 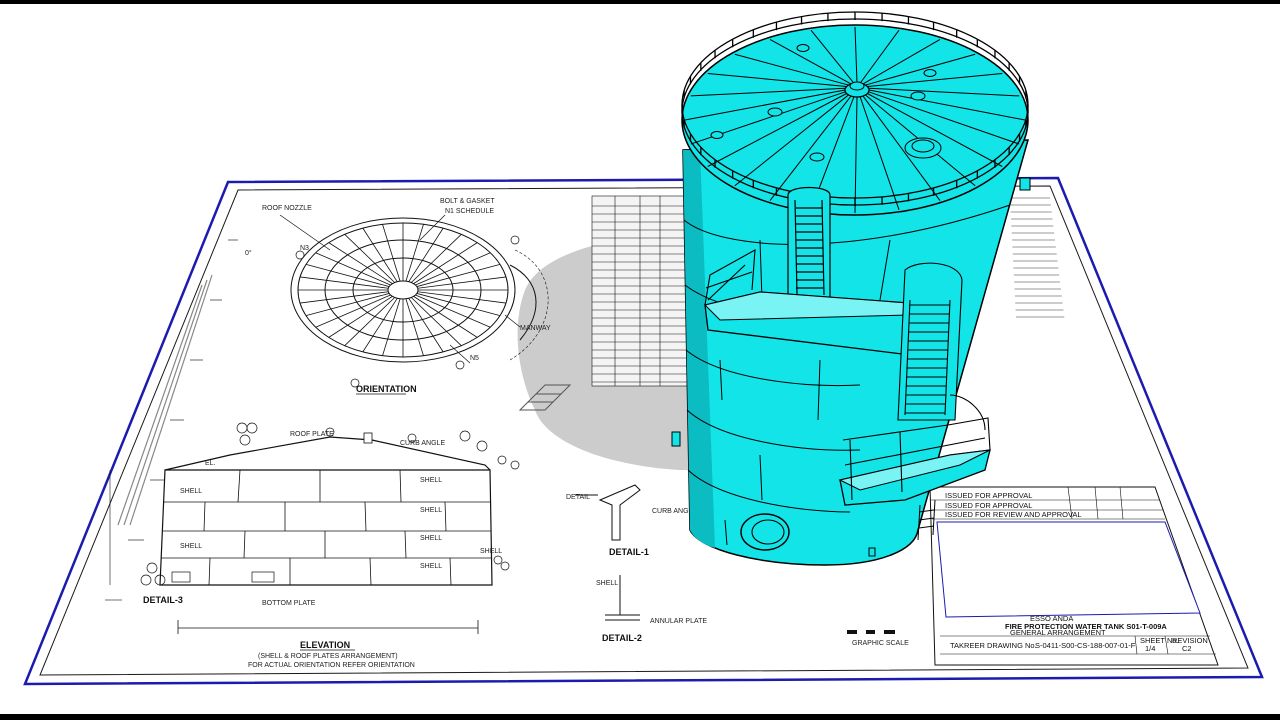 What do you see at coordinates (1025, 184) in the screenshot?
I see `side-nozzle` at bounding box center [1025, 184].